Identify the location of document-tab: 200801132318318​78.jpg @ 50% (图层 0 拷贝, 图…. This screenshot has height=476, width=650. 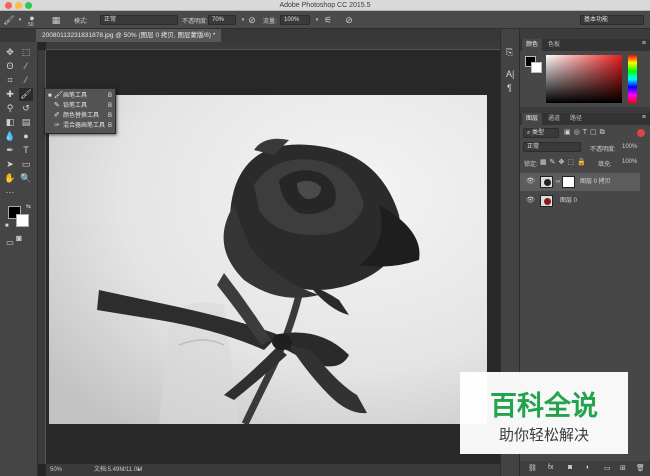
(129, 35).